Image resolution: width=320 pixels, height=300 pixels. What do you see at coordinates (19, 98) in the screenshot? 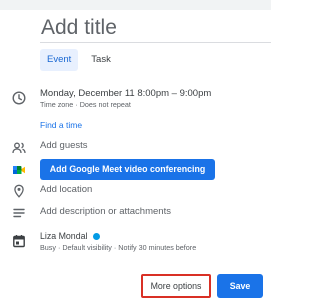
I see `clock-icon` at bounding box center [19, 98].